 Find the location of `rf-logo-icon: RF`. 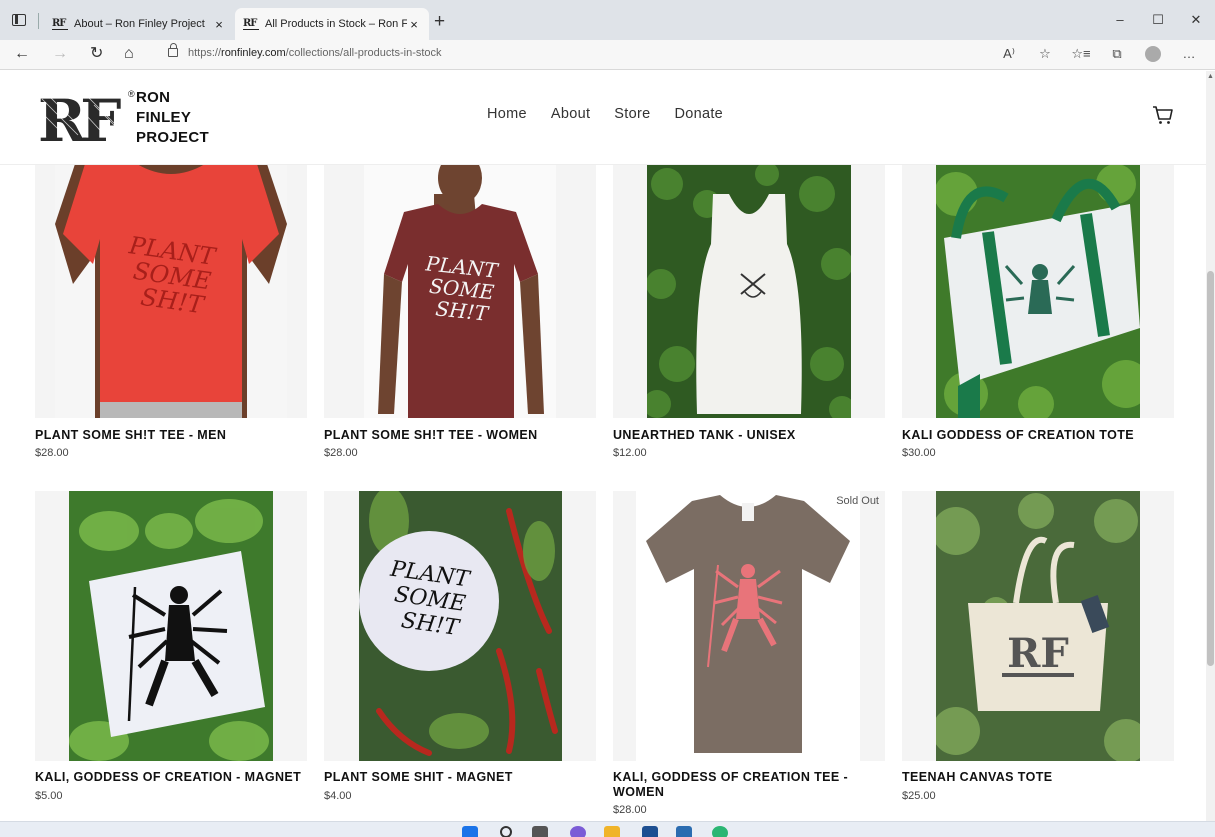

rf-logo-icon: RF is located at coordinates (82, 118).